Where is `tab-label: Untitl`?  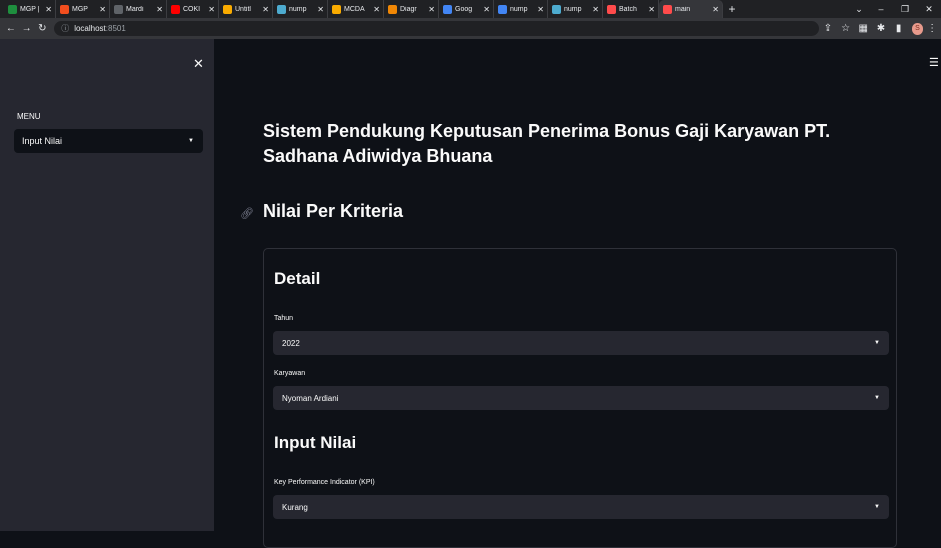
tab-label: Untitl is located at coordinates (243, 9).